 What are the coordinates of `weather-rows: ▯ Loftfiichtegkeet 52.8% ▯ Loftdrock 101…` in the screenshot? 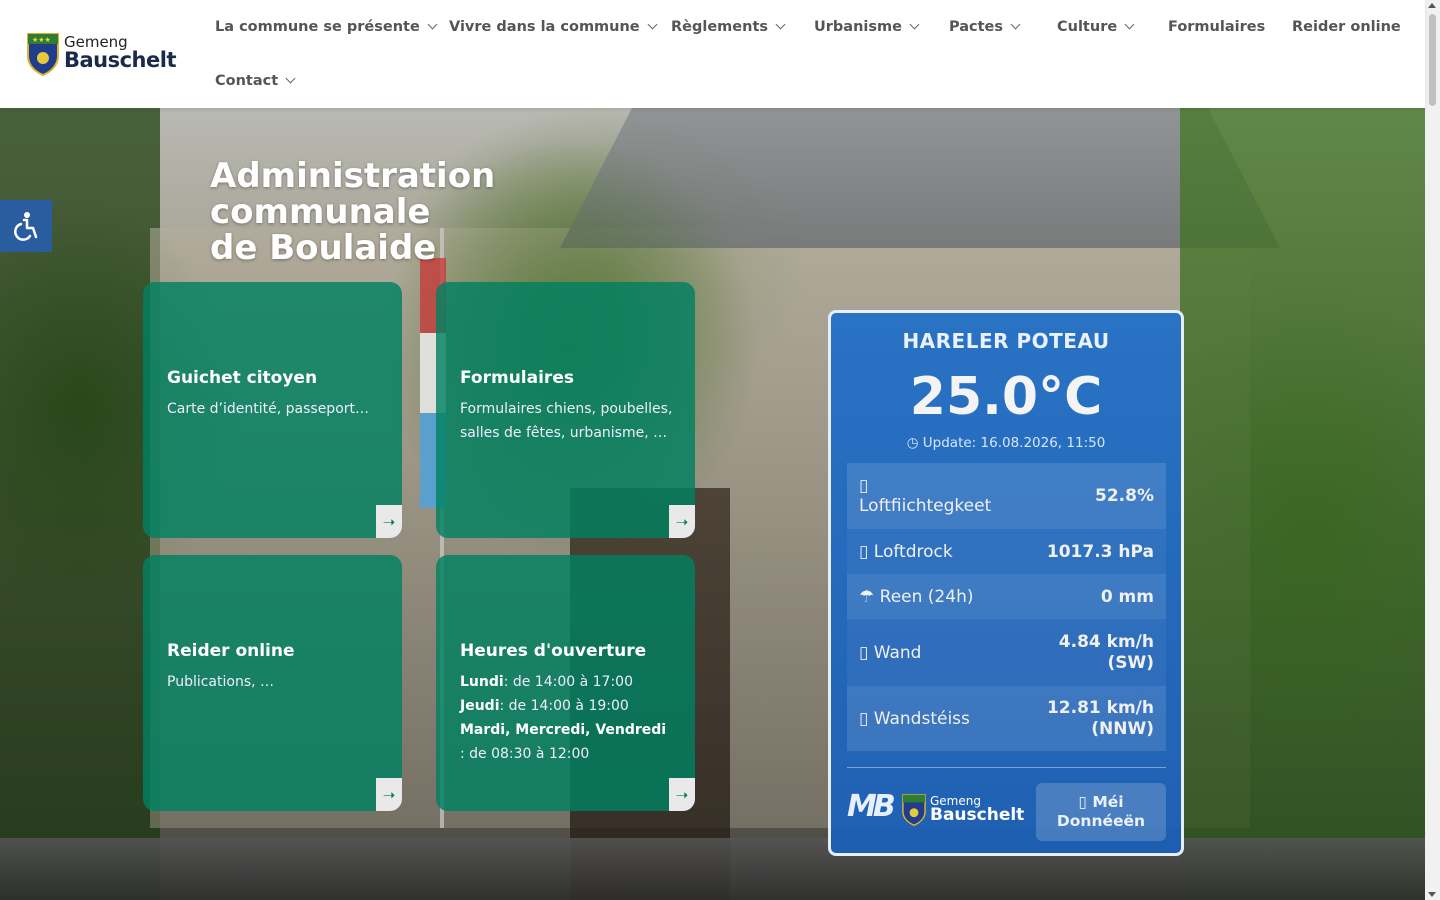 It's located at (1006, 607).